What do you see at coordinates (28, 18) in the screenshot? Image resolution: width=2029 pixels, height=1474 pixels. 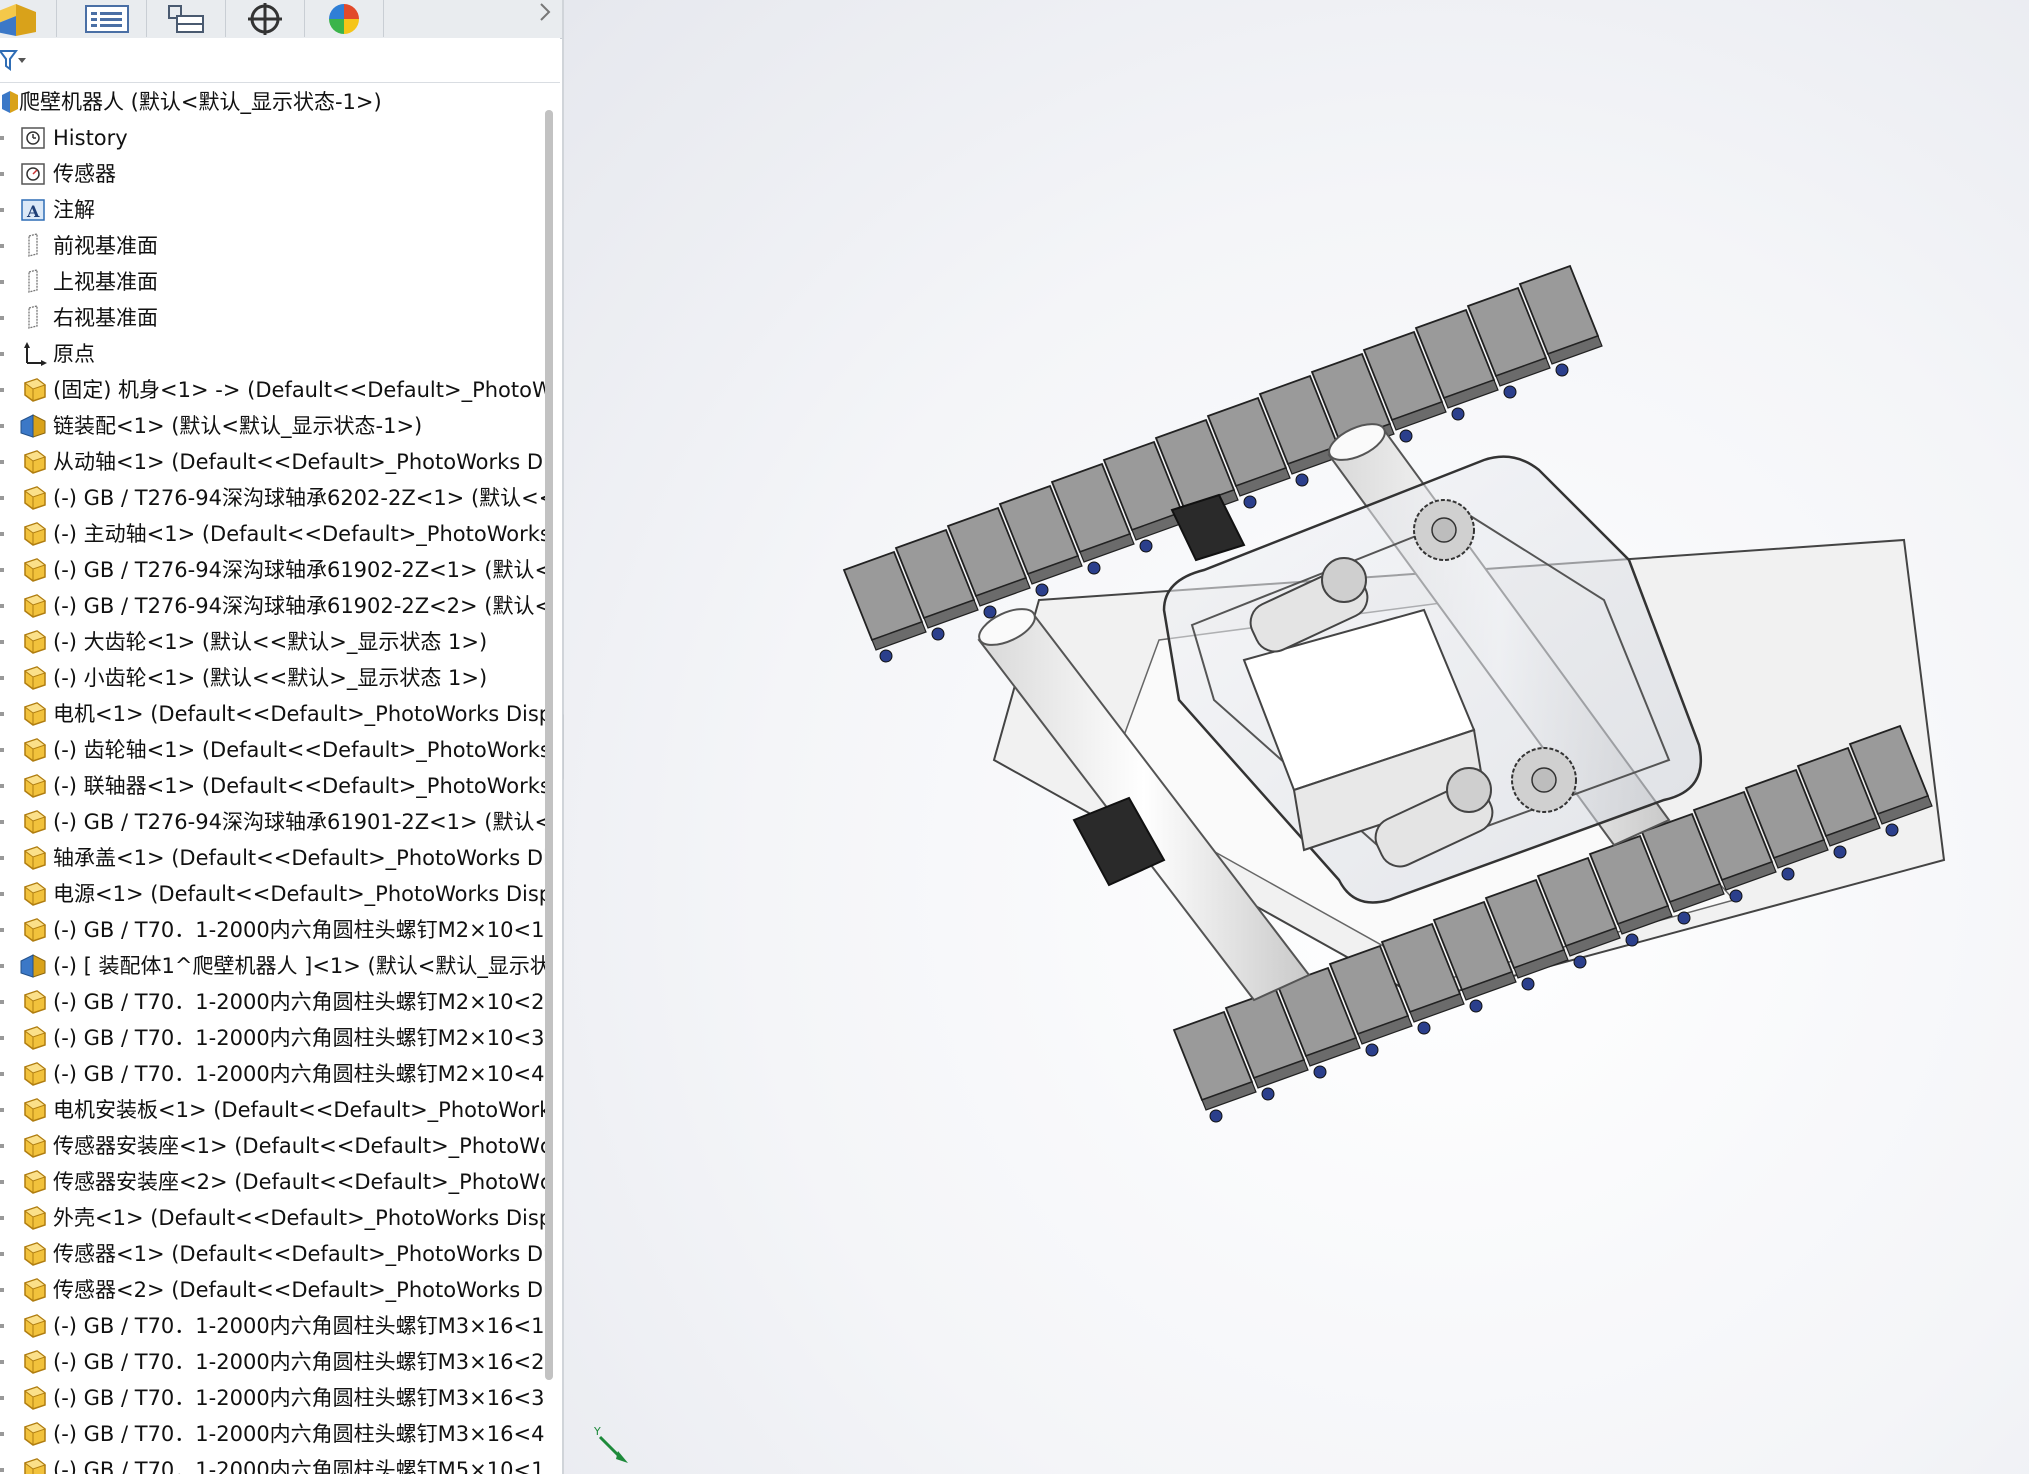 I see `feature-manager-tab` at bounding box center [28, 18].